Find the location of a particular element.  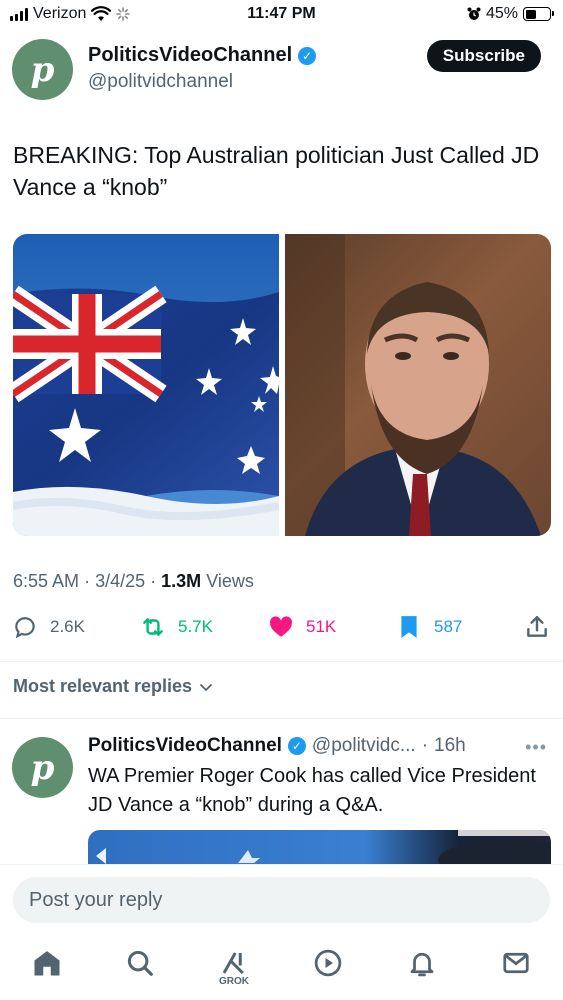

tab-grok: GROK is located at coordinates (234, 968).